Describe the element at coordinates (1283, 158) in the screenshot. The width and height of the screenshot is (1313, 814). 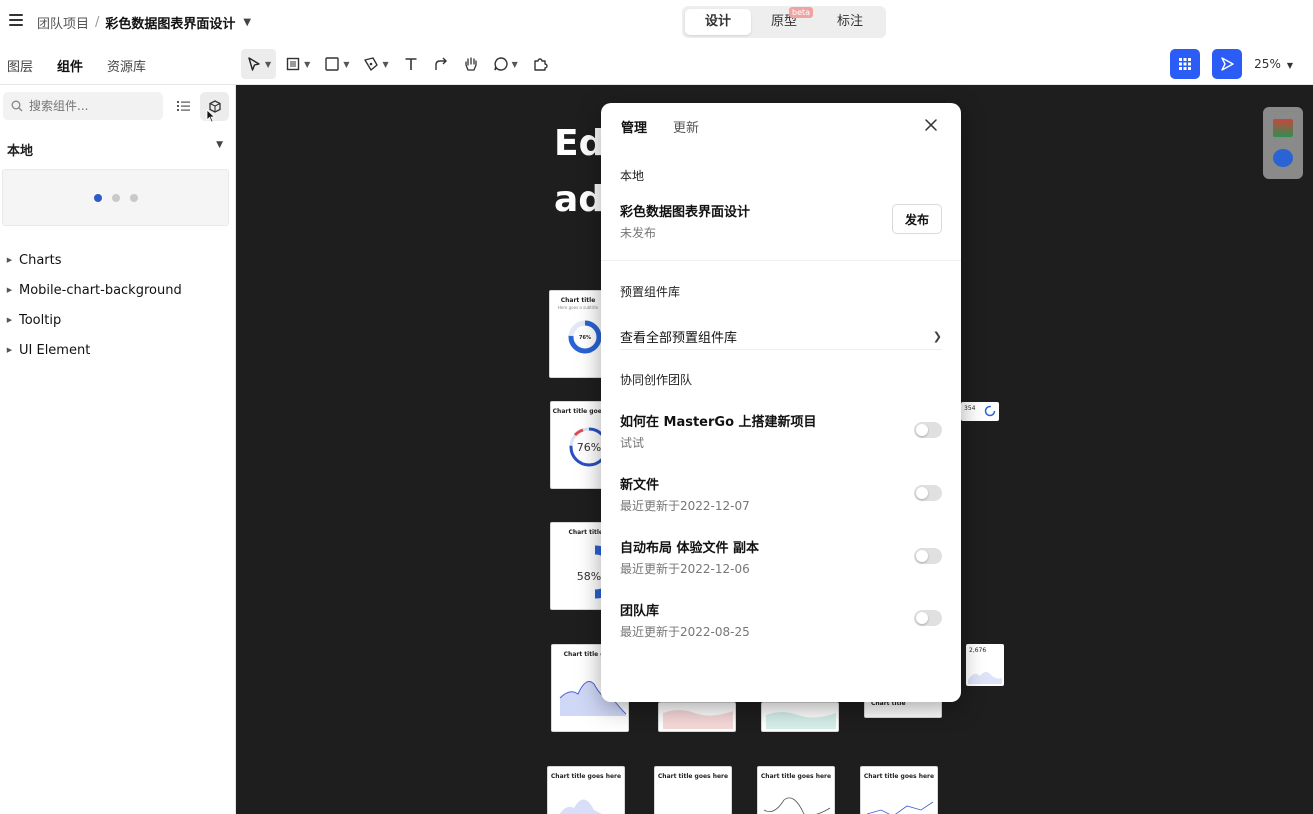
I see `layers-icon` at that location.